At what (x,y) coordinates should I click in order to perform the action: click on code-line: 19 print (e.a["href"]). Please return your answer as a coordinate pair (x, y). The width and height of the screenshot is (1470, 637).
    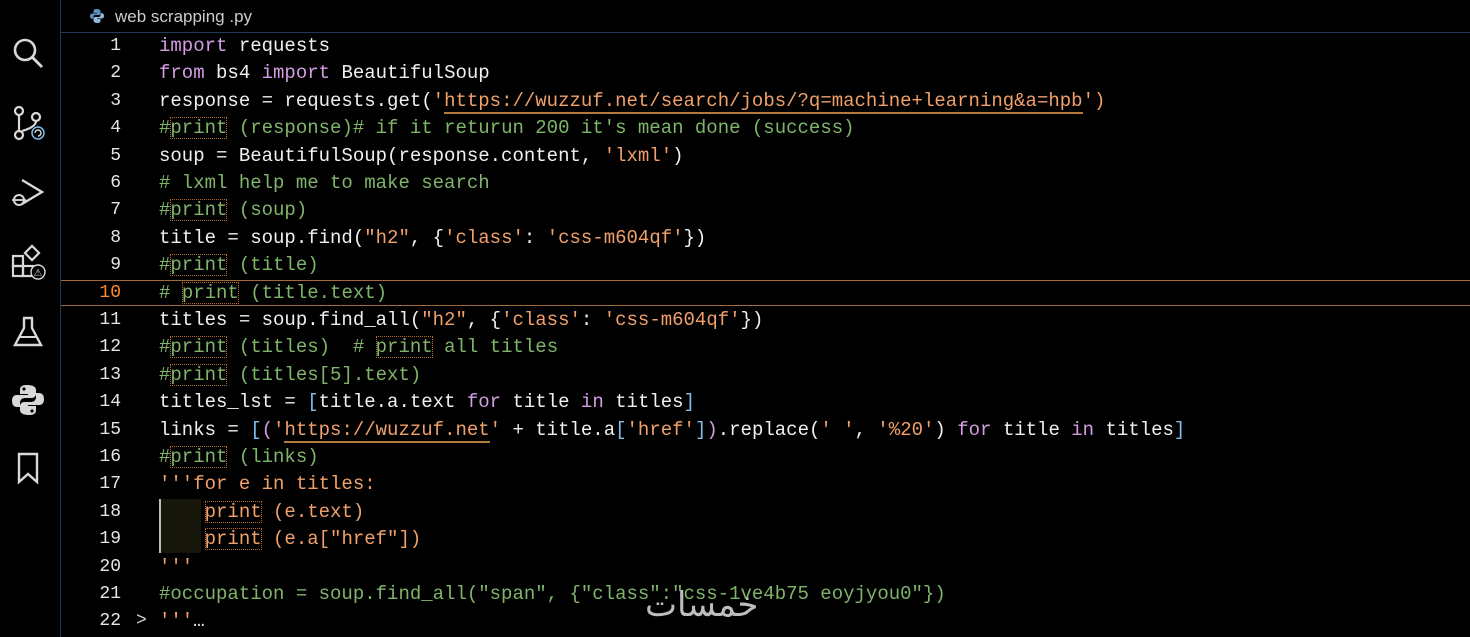
    Looking at the image, I should click on (765, 540).